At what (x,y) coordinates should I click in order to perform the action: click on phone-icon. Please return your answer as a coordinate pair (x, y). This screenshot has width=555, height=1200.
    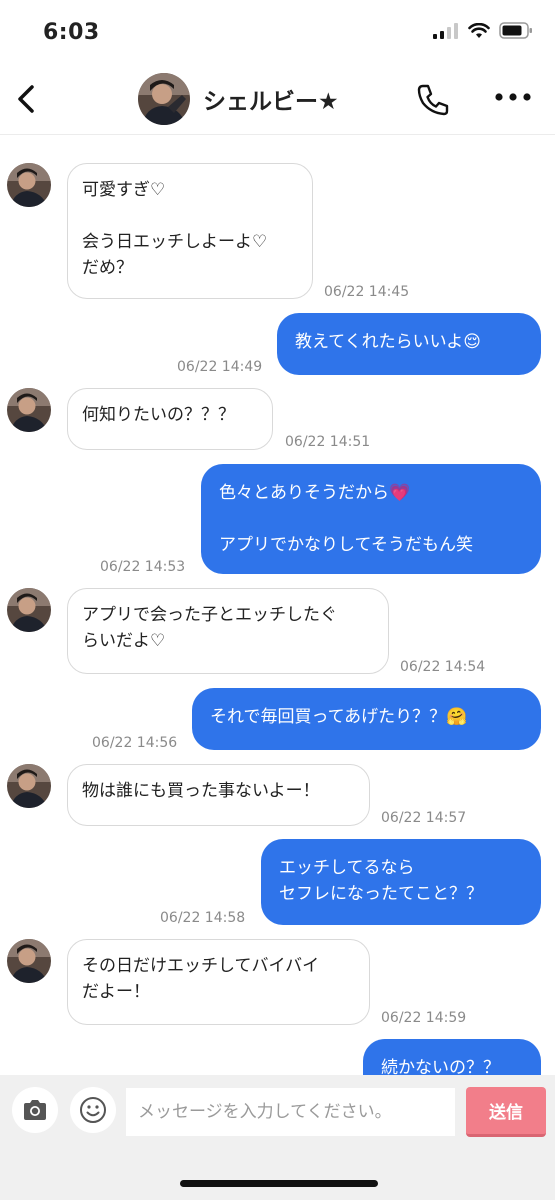
    Looking at the image, I should click on (433, 100).